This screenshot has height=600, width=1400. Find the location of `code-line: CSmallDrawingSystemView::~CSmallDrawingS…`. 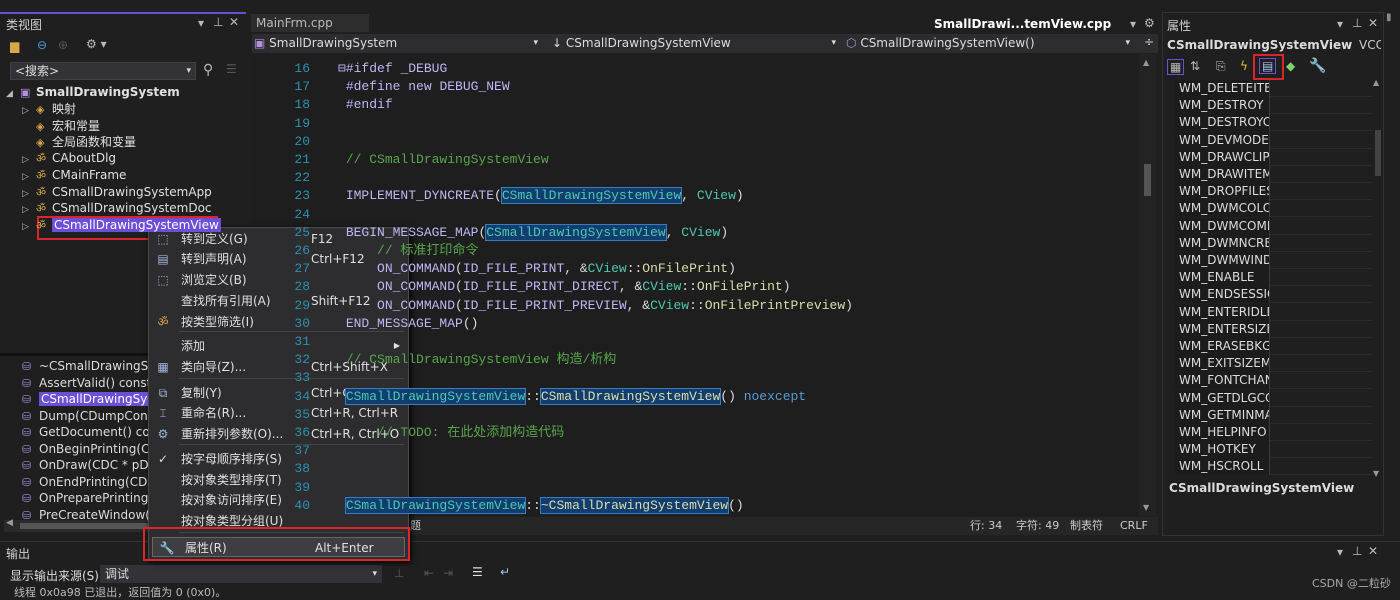

code-line: CSmallDrawingSystemView::~CSmallDrawingS… is located at coordinates (541, 505).